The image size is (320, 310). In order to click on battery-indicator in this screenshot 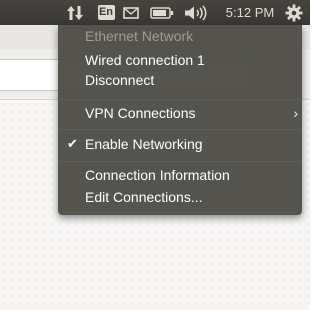, I will do `click(162, 12)`.